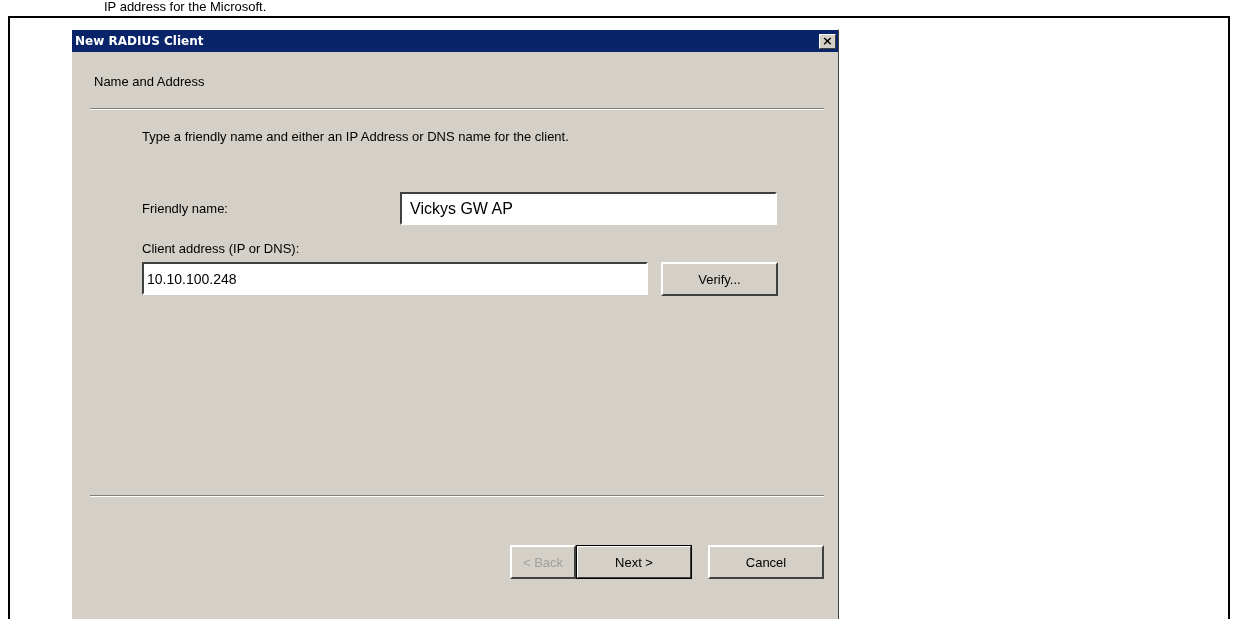 Image resolution: width=1236 pixels, height=619 pixels. What do you see at coordinates (185, 7) in the screenshot?
I see `document-text: IP address for the Microsoft.` at bounding box center [185, 7].